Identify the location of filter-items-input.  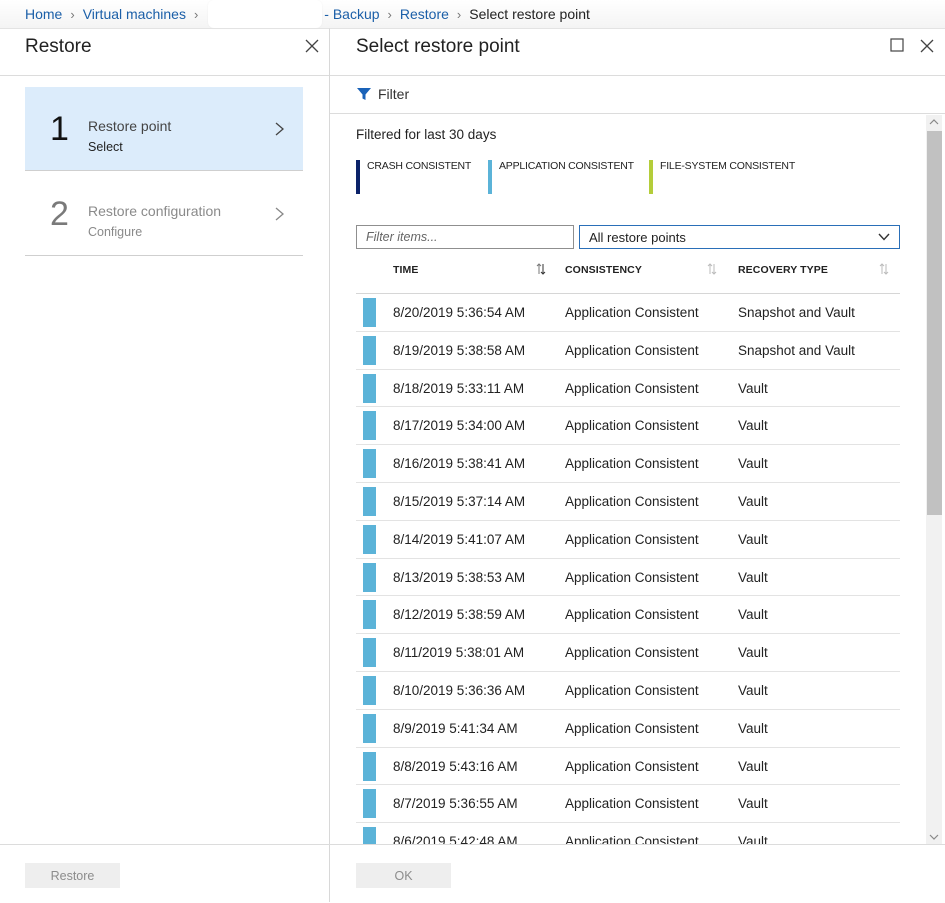
(465, 237).